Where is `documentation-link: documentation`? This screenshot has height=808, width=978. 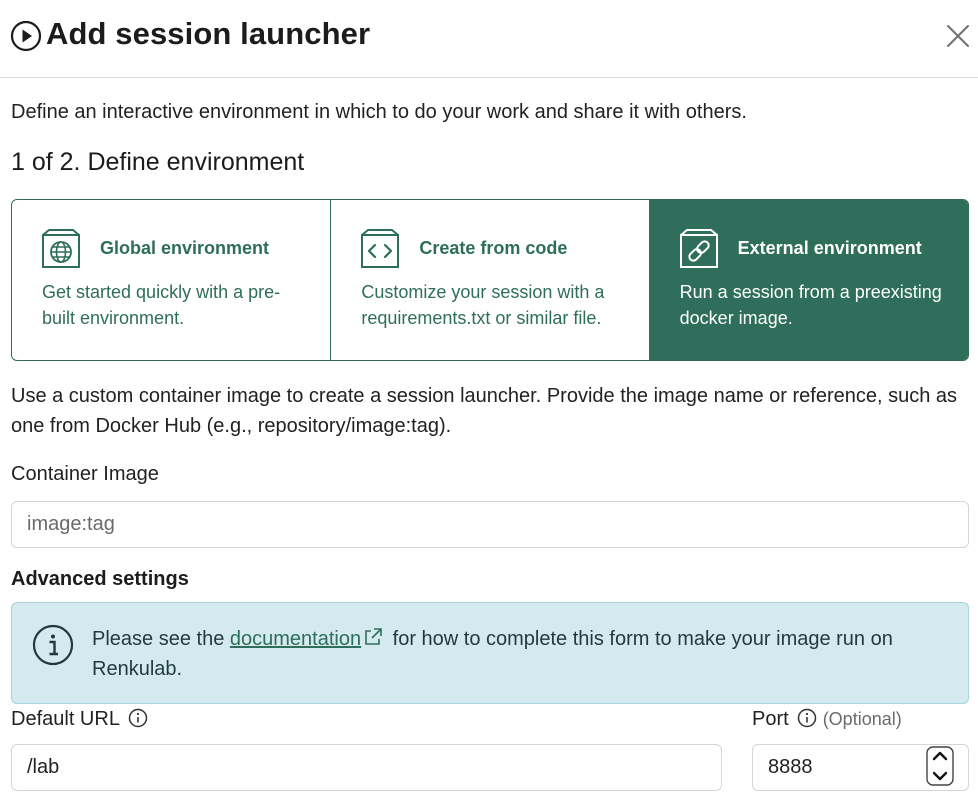
documentation-link: documentation is located at coordinates (295, 639).